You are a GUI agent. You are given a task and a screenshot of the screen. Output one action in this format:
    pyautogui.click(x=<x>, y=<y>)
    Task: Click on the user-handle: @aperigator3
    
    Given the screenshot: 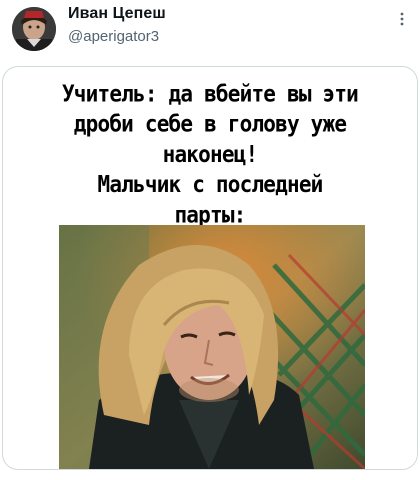 What is the action you would take?
    pyautogui.click(x=113, y=36)
    